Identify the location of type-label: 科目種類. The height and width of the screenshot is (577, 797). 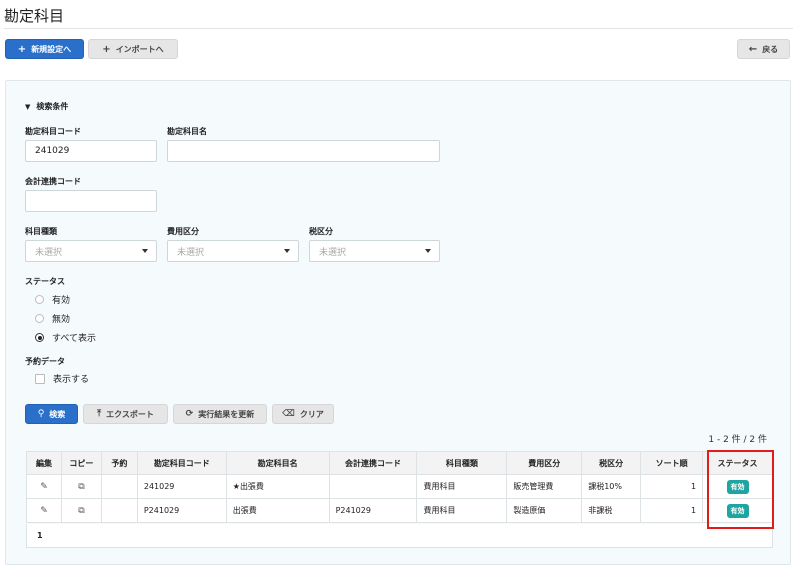
(41, 231).